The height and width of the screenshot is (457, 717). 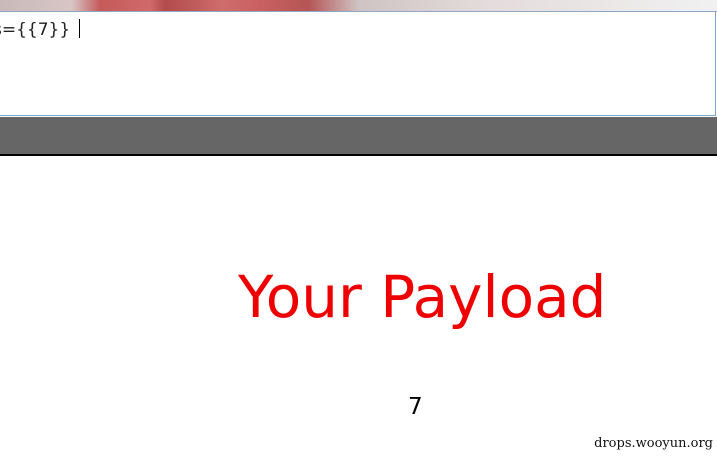 I want to click on toolbar-bar, so click(x=358, y=136).